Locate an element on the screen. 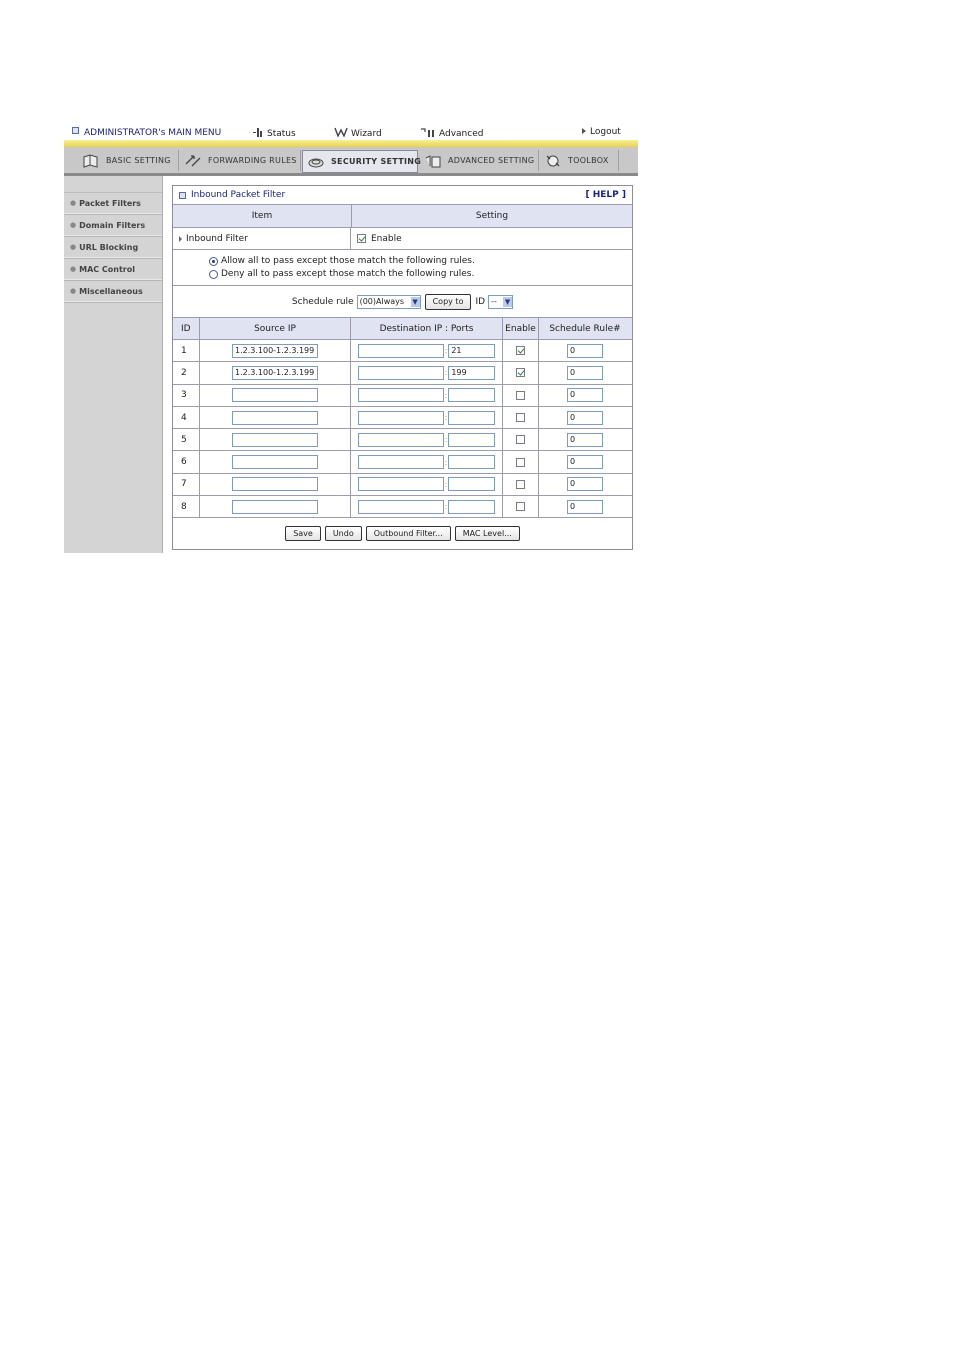  rule-id: 3 is located at coordinates (186, 395).